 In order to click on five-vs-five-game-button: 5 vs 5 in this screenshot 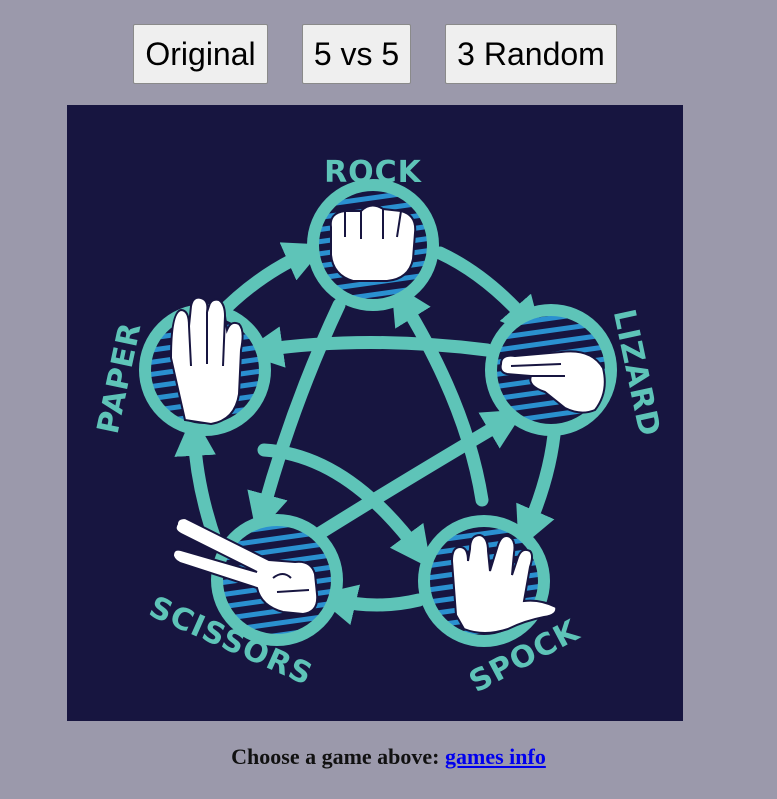, I will do `click(356, 54)`.